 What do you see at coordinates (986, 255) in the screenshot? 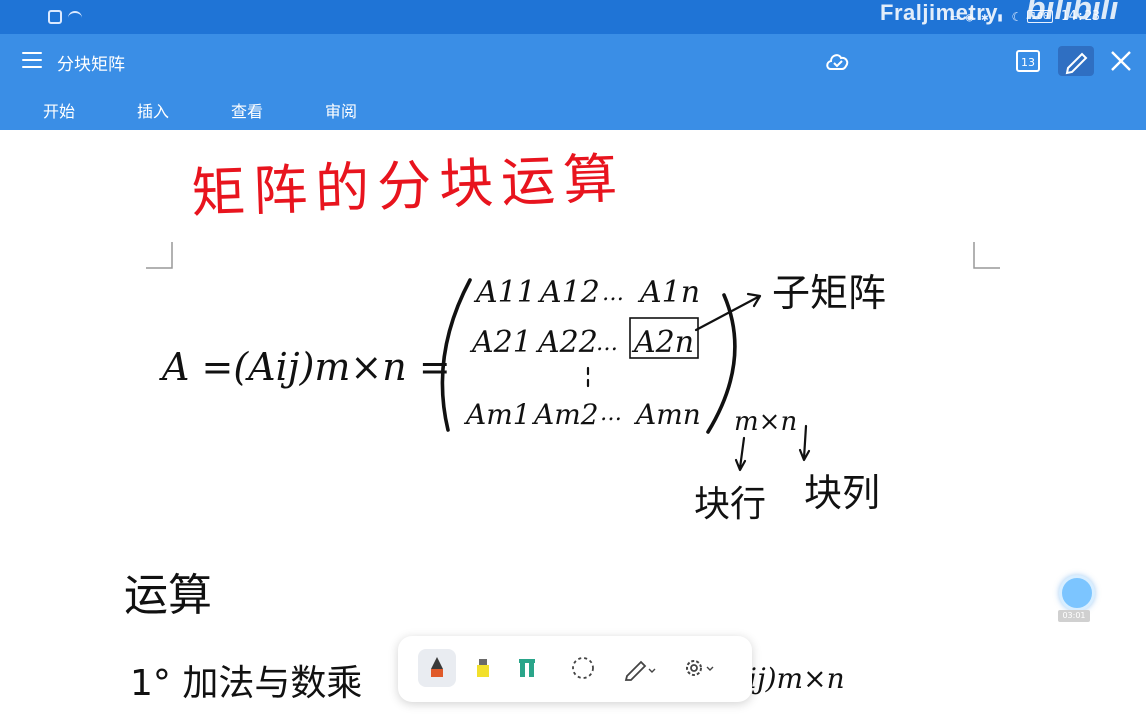
I see `margin-corner-right` at bounding box center [986, 255].